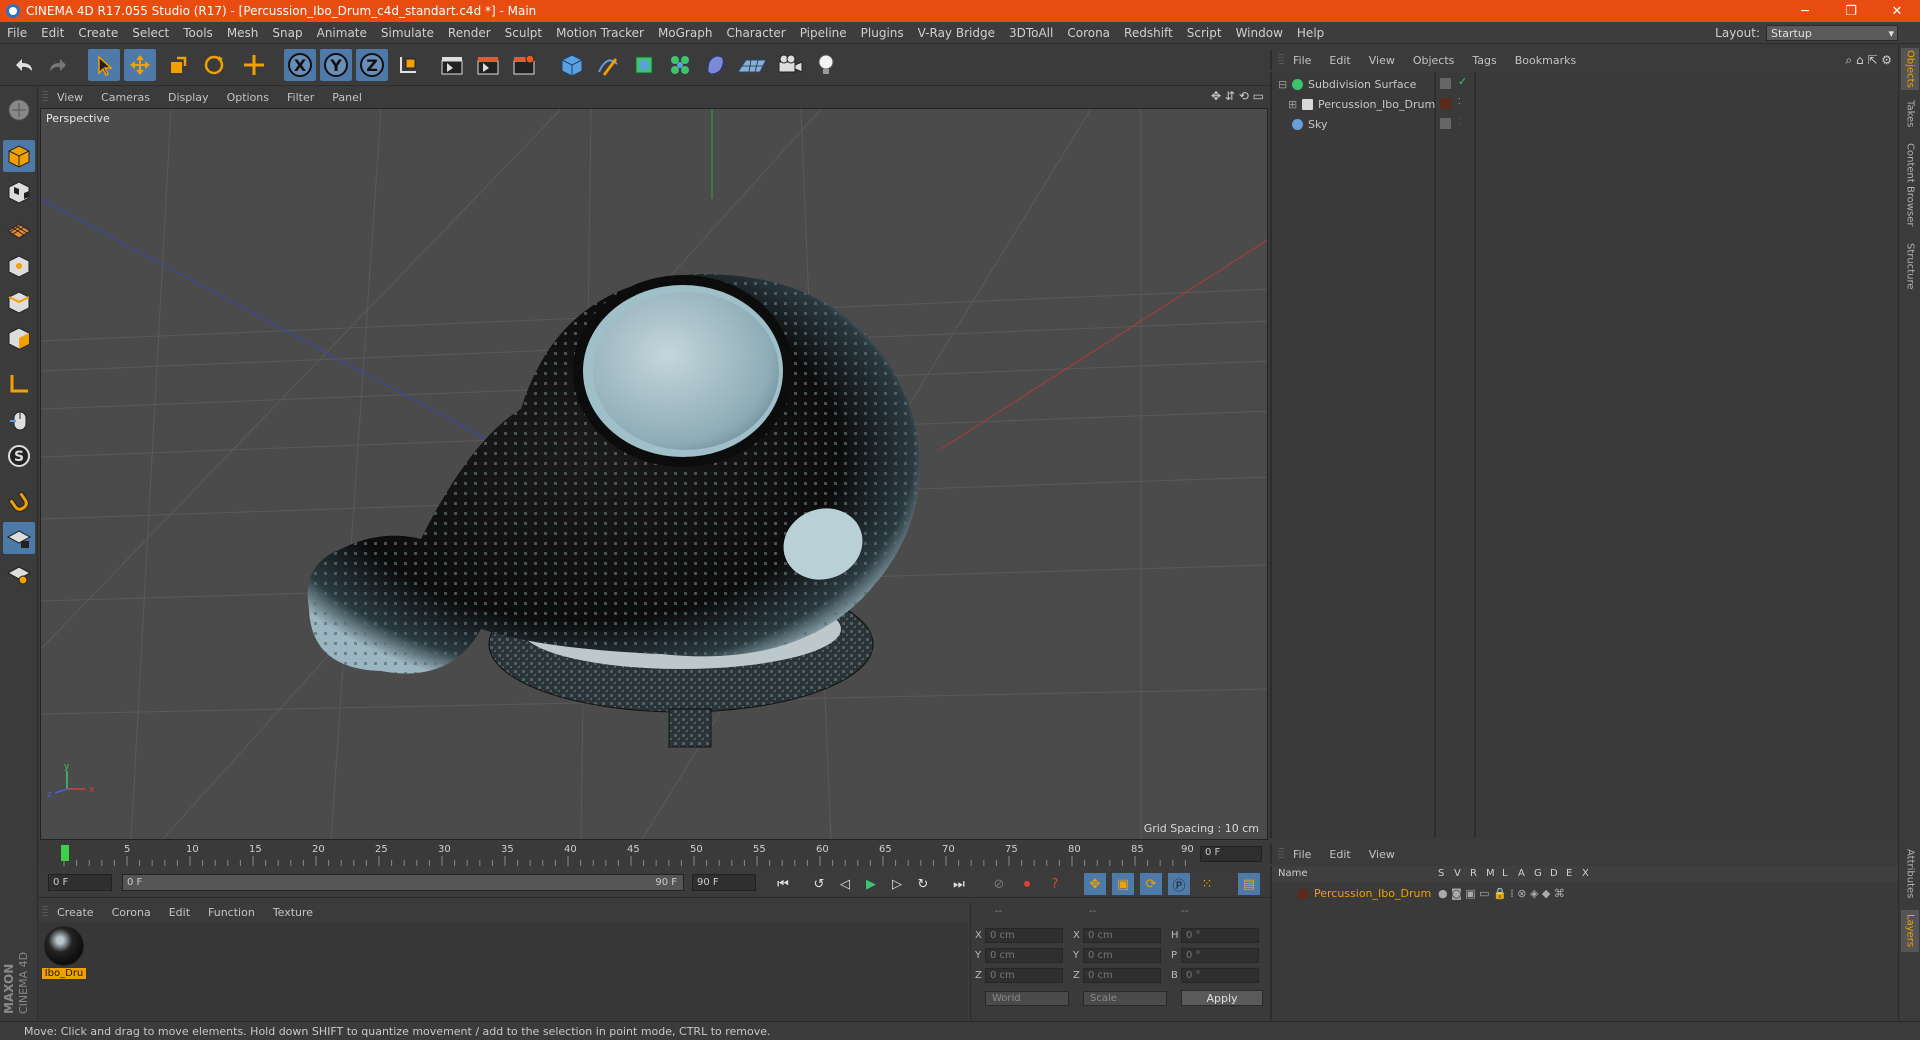  Describe the element at coordinates (680, 65) in the screenshot. I see `add-mograph-button` at that location.